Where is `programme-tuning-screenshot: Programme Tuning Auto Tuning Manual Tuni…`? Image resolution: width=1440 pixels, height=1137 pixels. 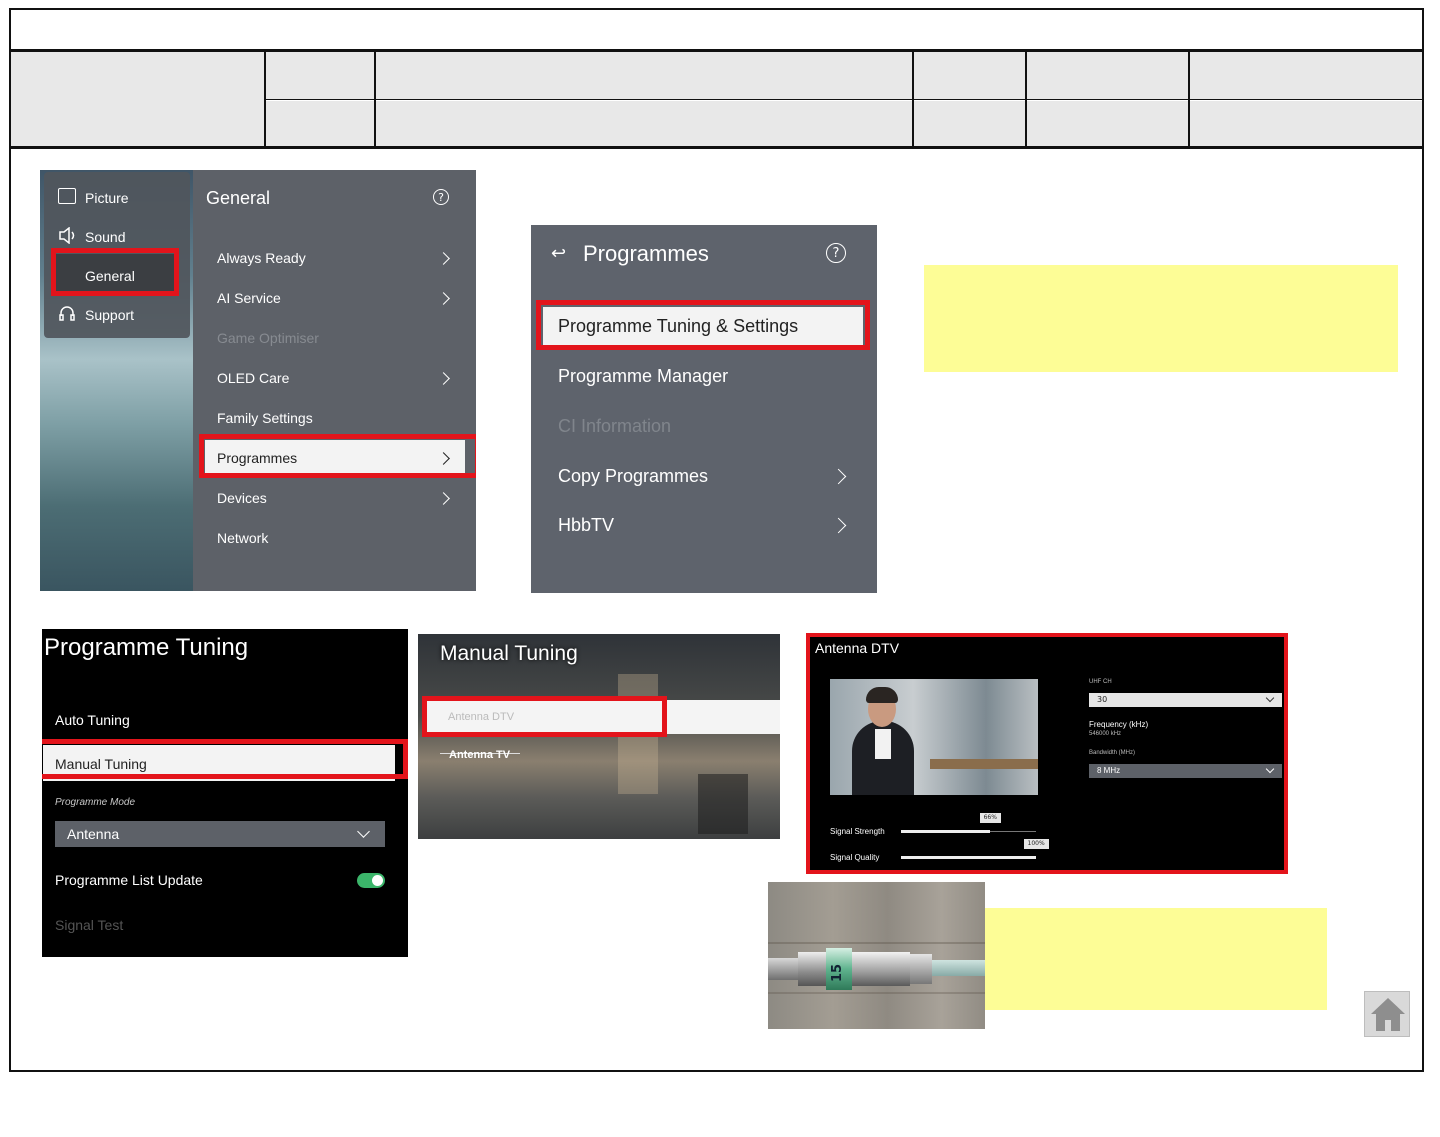 programme-tuning-screenshot: Programme Tuning Auto Tuning Manual Tuni… is located at coordinates (225, 793).